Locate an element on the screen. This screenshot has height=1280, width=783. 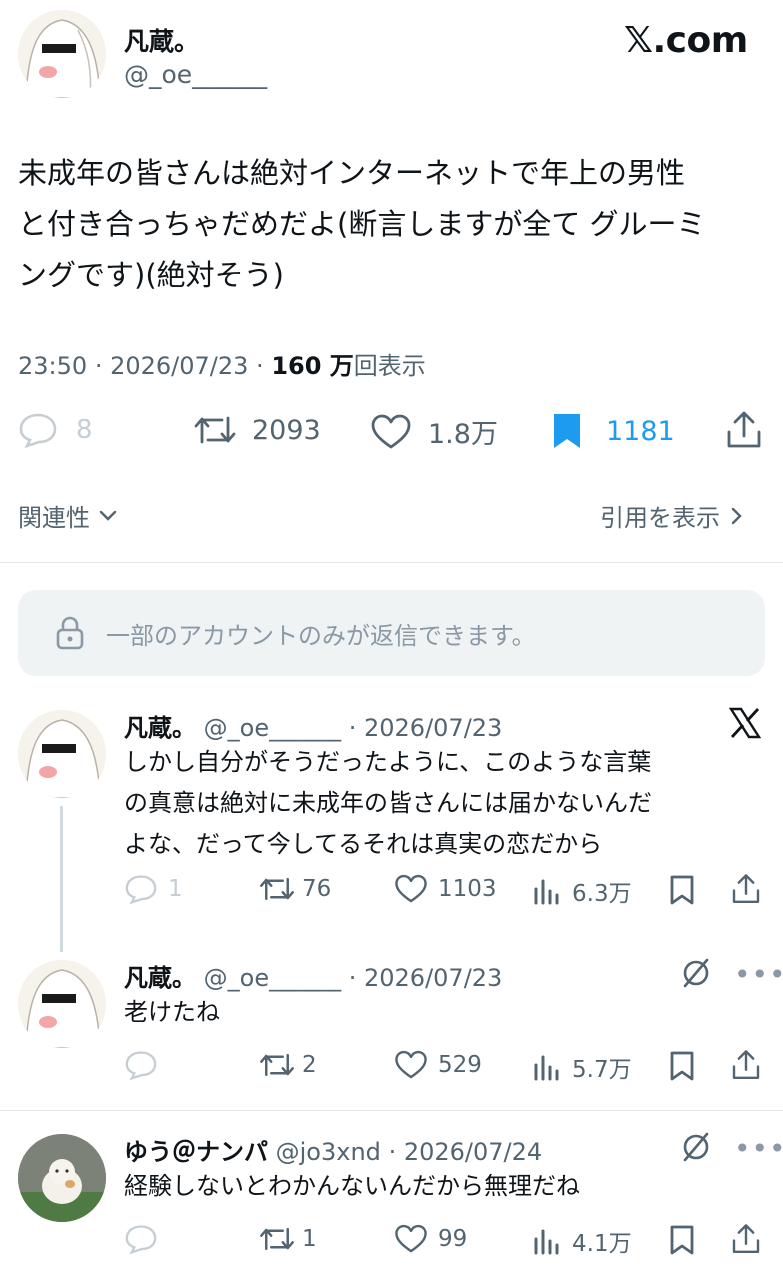
retweet-button: 76 is located at coordinates (294, 889).